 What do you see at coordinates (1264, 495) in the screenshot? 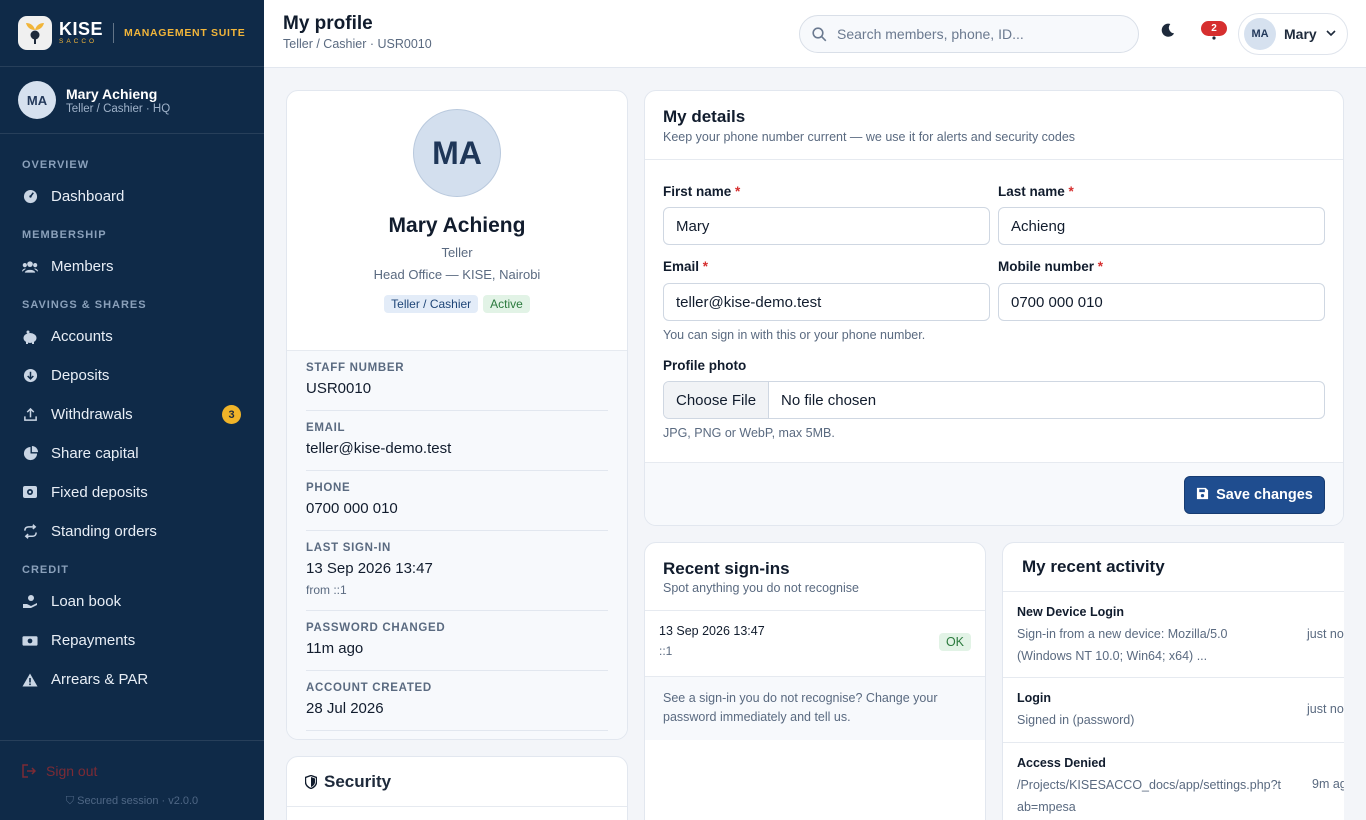
I see `save-button-label: Save changes` at bounding box center [1264, 495].